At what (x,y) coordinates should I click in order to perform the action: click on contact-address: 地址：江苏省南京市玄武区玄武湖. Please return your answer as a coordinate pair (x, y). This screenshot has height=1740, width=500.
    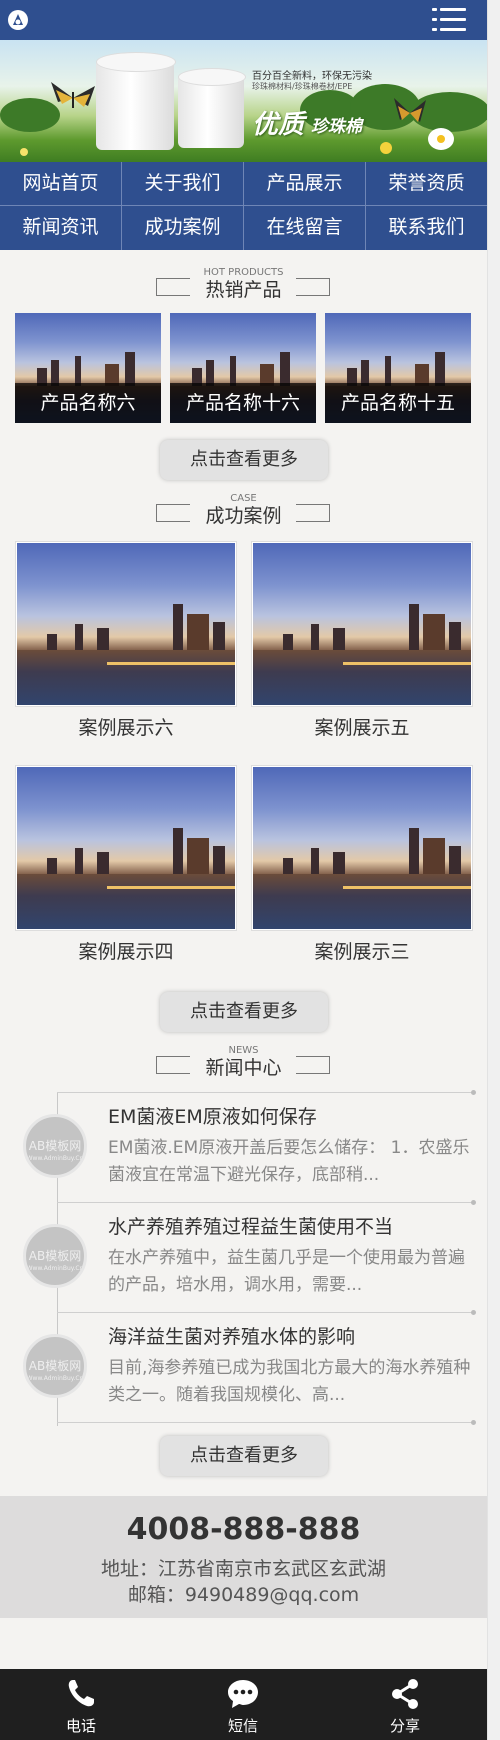
    Looking at the image, I should click on (243, 1569).